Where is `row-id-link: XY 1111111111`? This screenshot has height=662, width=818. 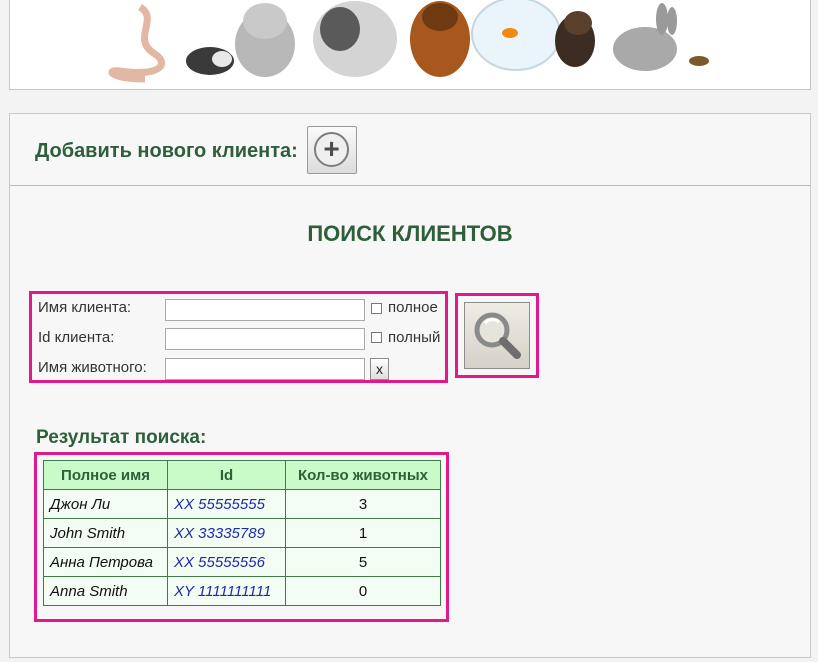
row-id-link: XY 1111111111 is located at coordinates (226, 591).